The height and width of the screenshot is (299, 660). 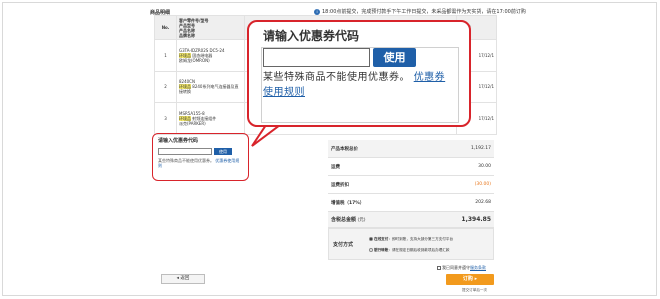 What do you see at coordinates (185, 151) in the screenshot?
I see `coupon-mini-input` at bounding box center [185, 151].